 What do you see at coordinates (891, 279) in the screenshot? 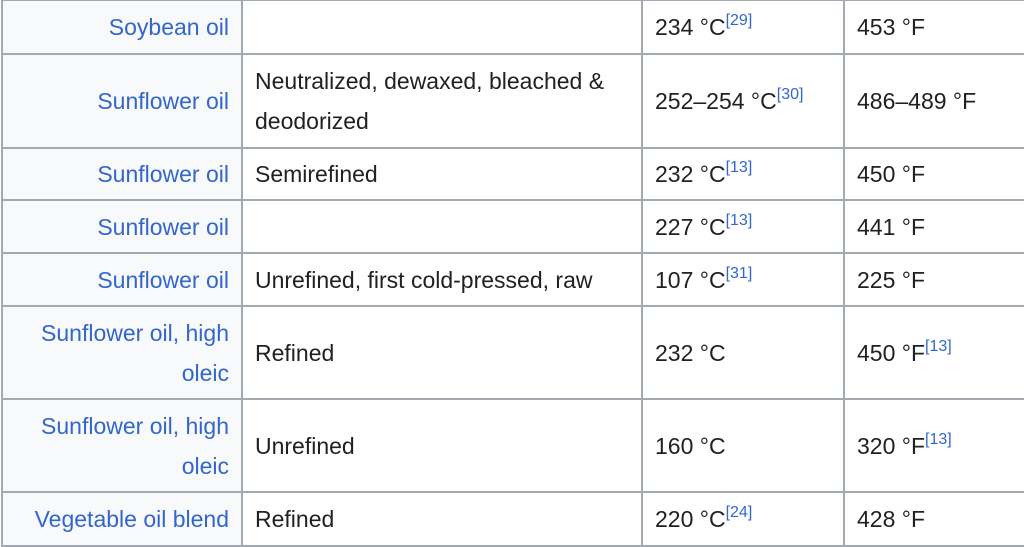
I see `fahrenheit-value: 225 °F` at bounding box center [891, 279].